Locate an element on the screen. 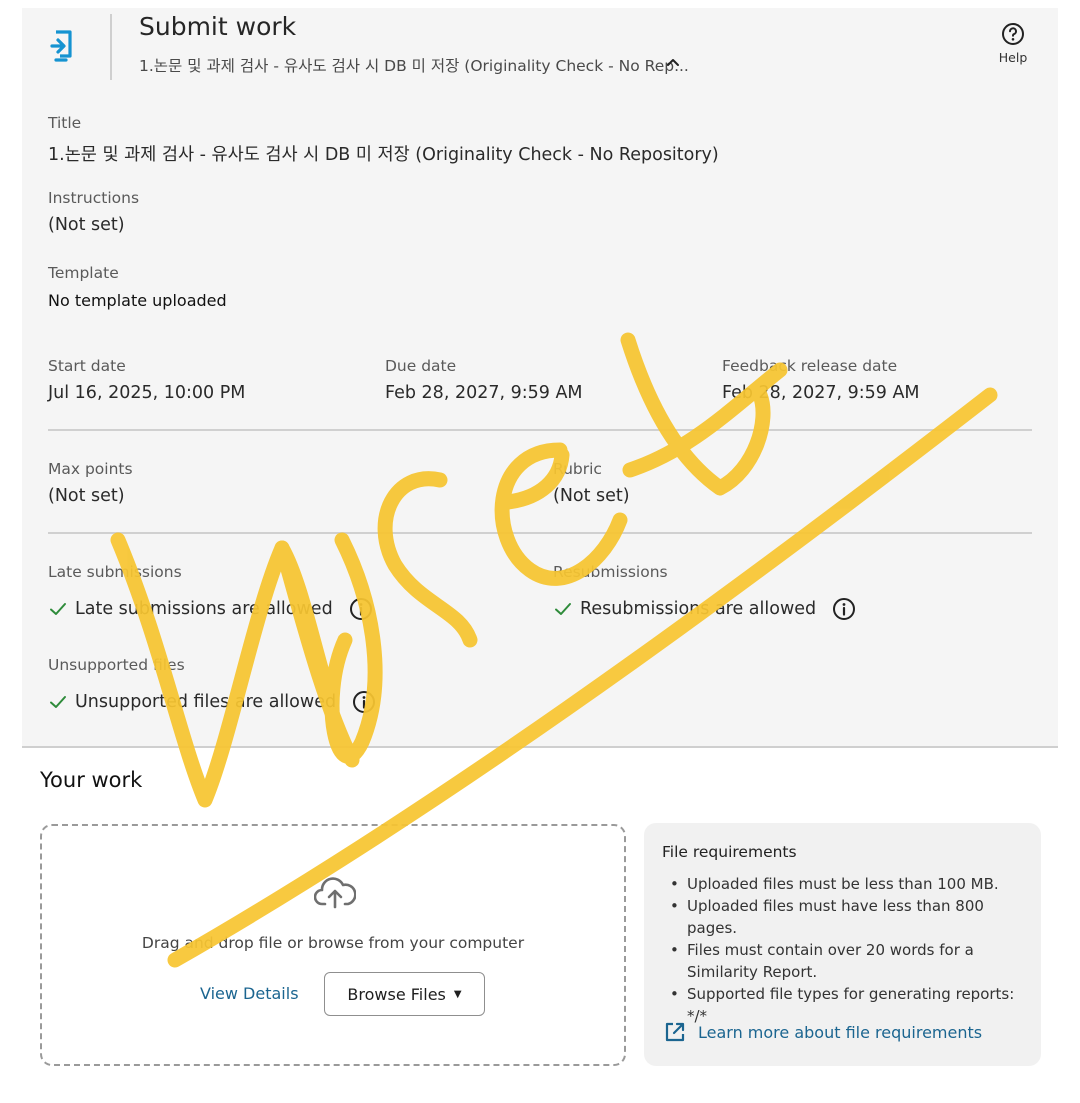 This screenshot has height=1103, width=1080. instructions-label: Instructions is located at coordinates (94, 198).